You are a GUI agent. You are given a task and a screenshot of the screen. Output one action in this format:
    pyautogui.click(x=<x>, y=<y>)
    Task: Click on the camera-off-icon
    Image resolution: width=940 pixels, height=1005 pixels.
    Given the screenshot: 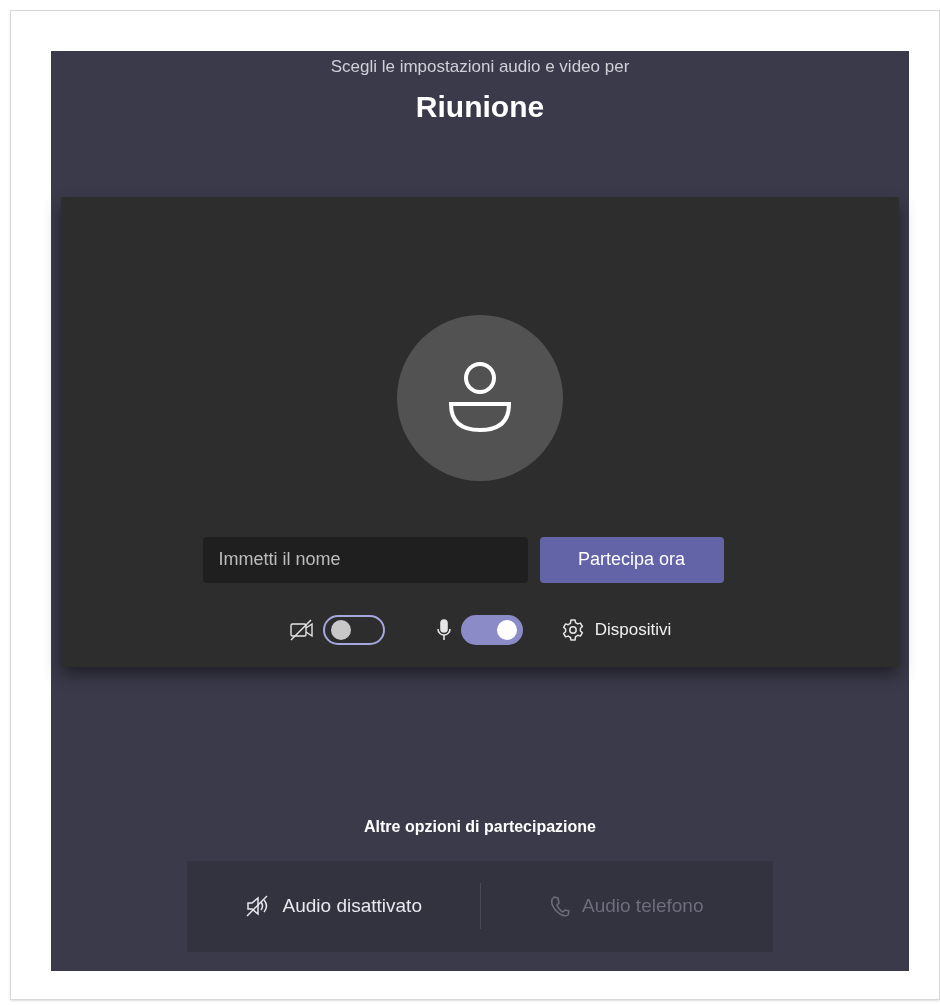 What is the action you would take?
    pyautogui.click(x=301, y=629)
    